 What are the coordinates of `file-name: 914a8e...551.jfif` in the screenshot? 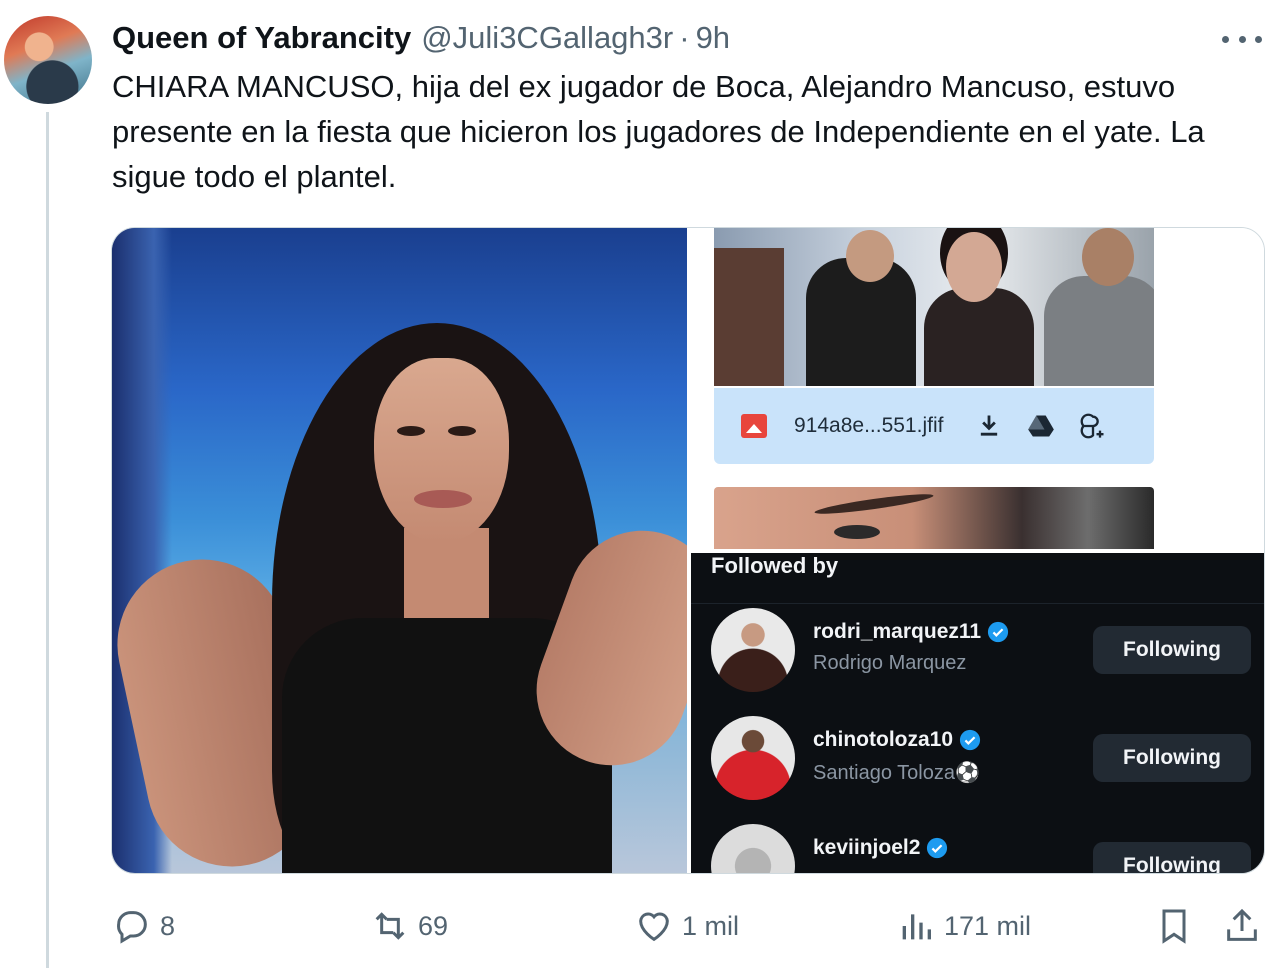 It's located at (869, 425).